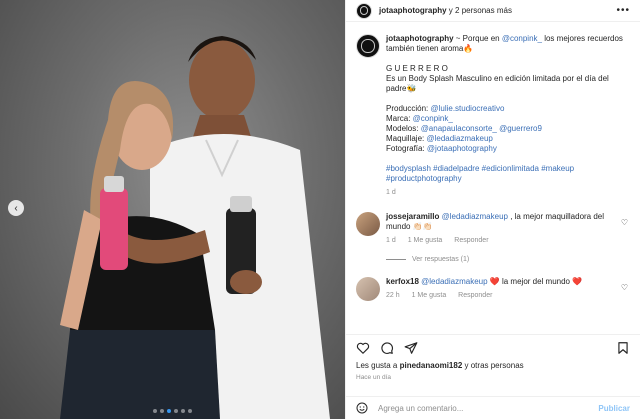  I want to click on post-timestamp: Hace un día, so click(374, 377).